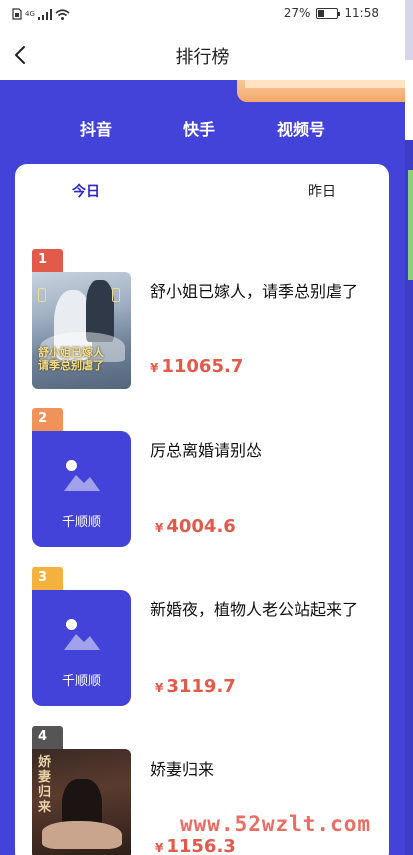 This screenshot has height=855, width=413. What do you see at coordinates (201, 526) in the screenshot?
I see `revenue-value: 4004.6` at bounding box center [201, 526].